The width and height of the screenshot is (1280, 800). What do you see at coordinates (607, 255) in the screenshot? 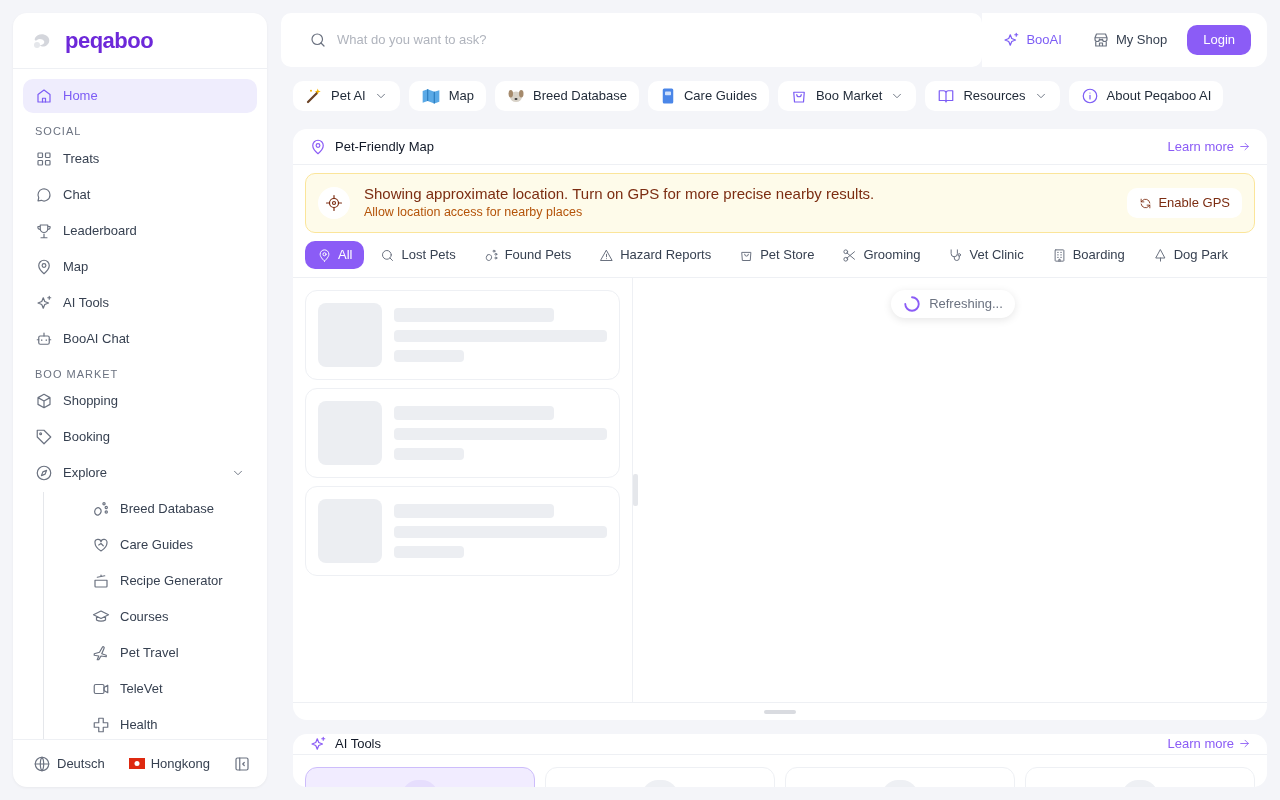
I see `warning-icon` at bounding box center [607, 255].